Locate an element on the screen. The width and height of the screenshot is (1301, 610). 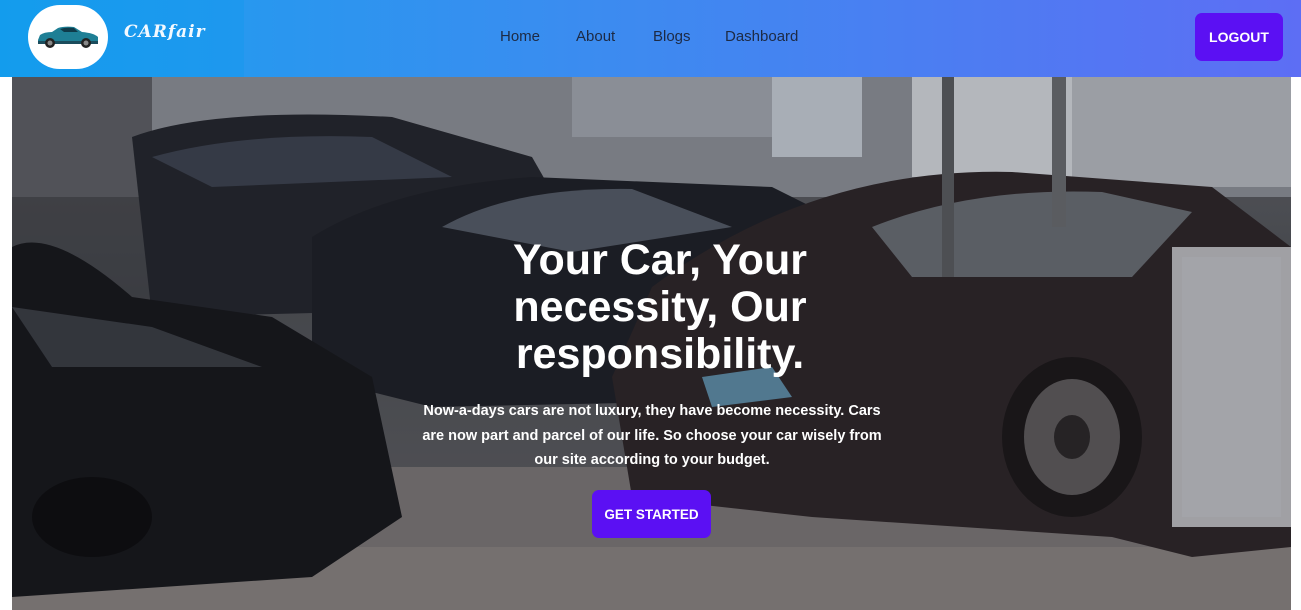
nav-link-blogs: Blogs is located at coordinates (672, 36).